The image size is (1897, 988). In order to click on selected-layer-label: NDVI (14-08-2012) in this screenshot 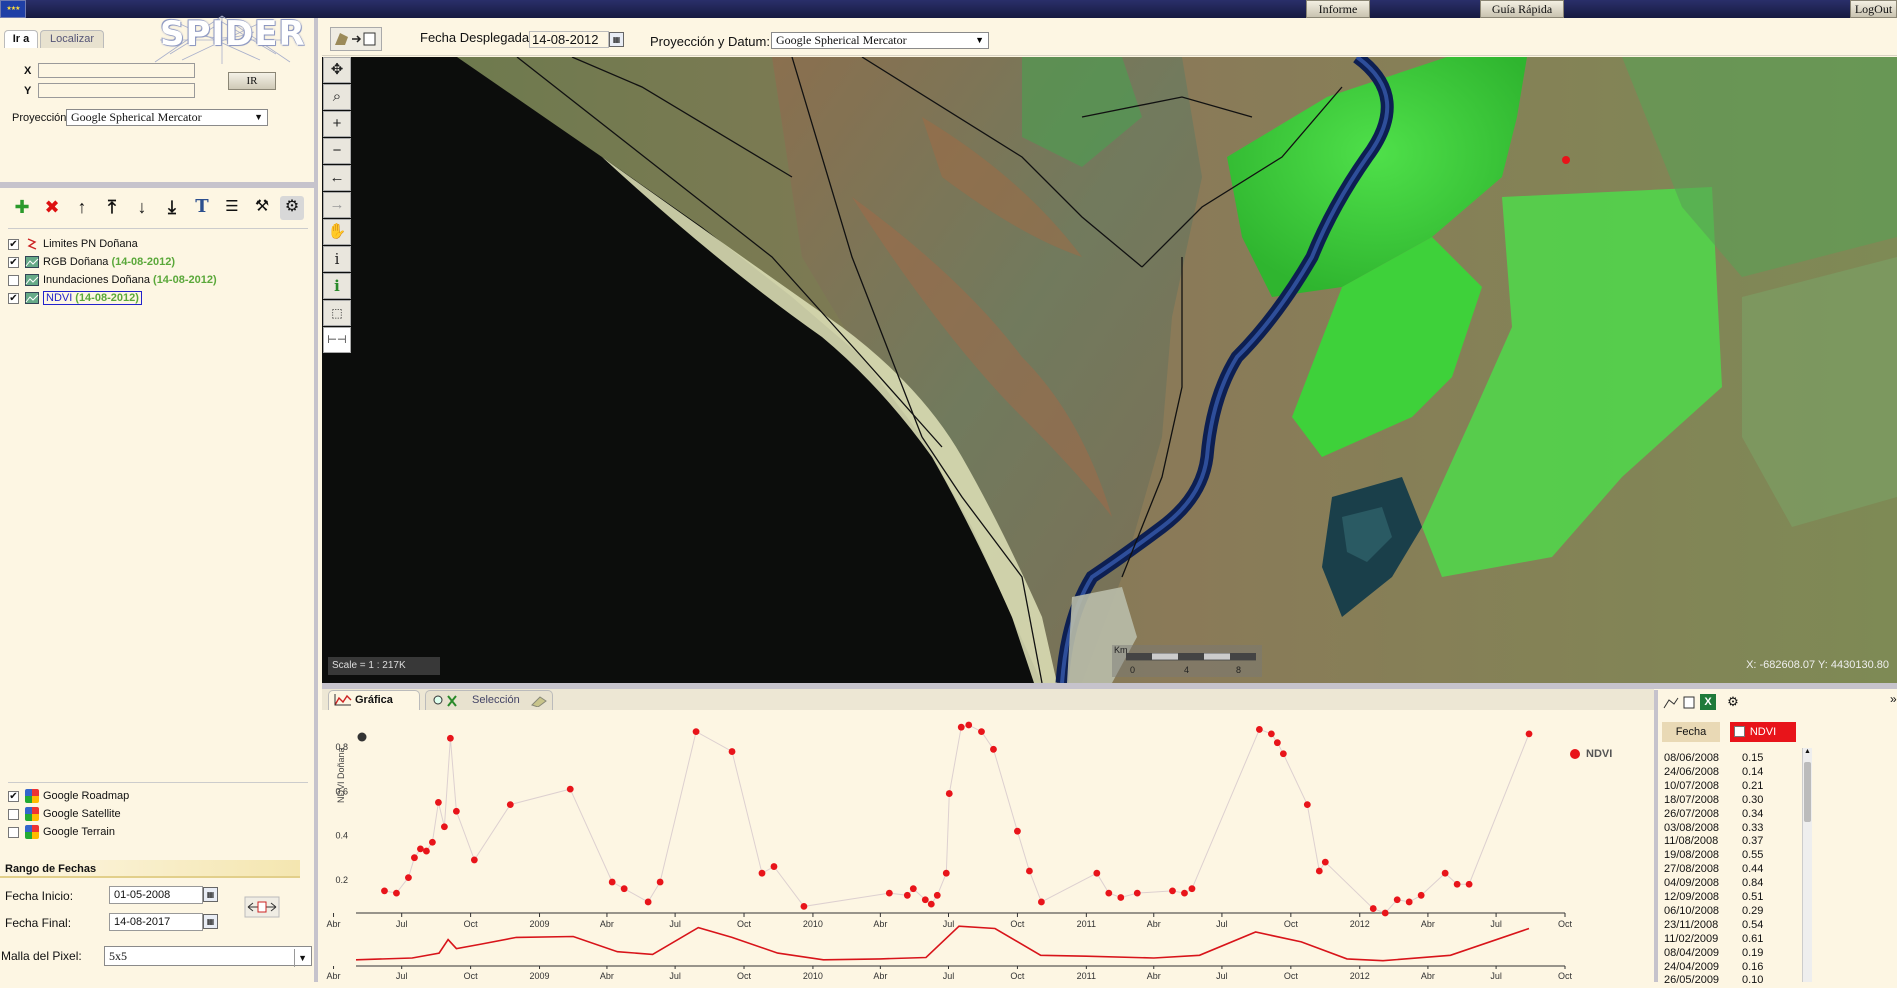, I will do `click(92, 298)`.